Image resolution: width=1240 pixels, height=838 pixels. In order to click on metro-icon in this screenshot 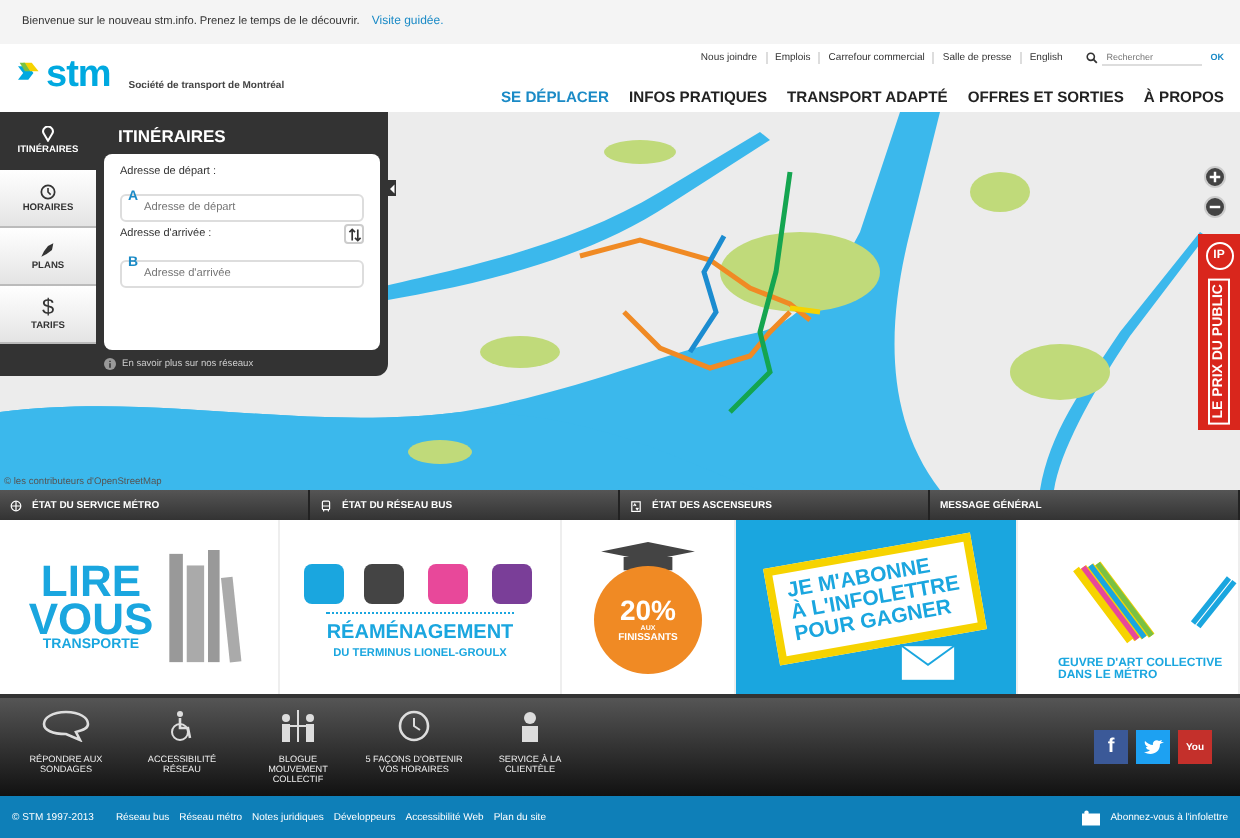, I will do `click(16, 505)`.